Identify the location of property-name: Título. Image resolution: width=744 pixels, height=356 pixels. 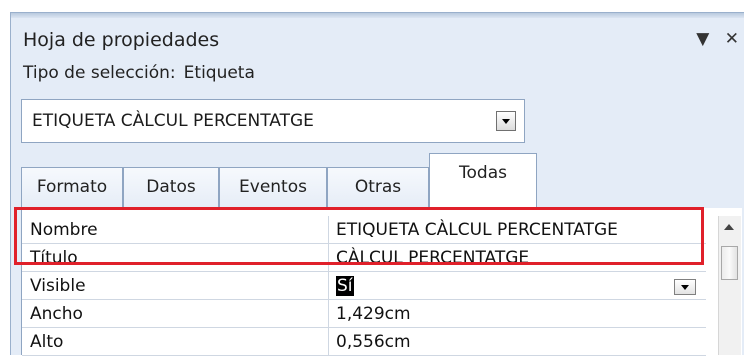
(54, 258).